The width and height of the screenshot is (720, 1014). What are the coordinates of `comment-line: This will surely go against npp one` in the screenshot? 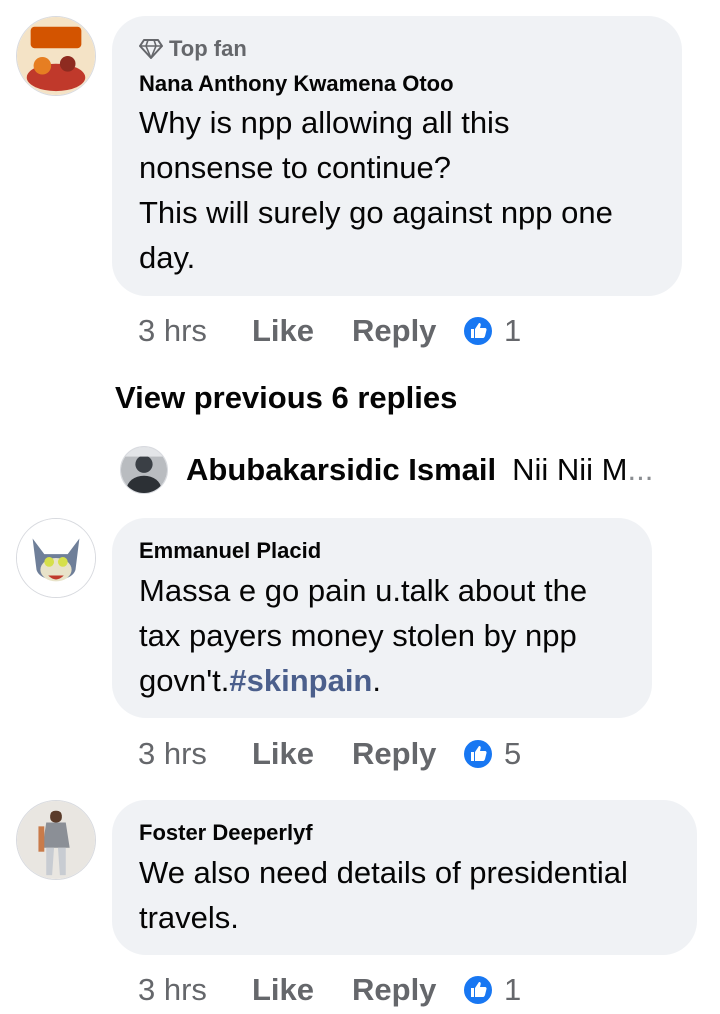 It's located at (376, 212).